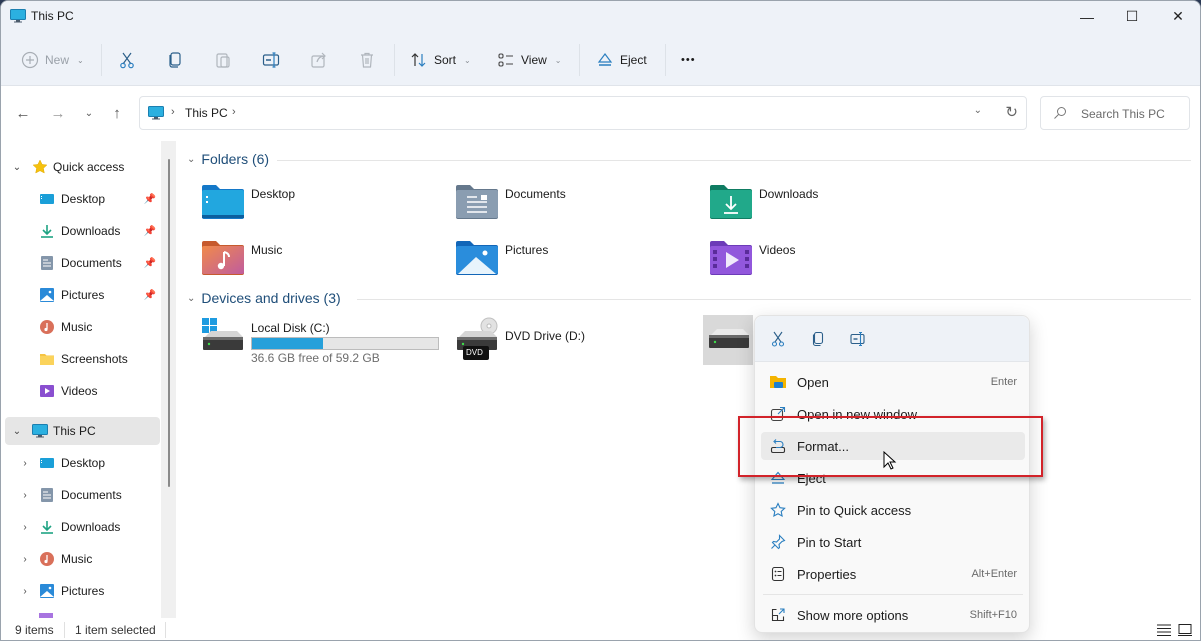 Image resolution: width=1201 pixels, height=641 pixels. Describe the element at coordinates (1164, 630) in the screenshot. I see `details-view-button` at that location.